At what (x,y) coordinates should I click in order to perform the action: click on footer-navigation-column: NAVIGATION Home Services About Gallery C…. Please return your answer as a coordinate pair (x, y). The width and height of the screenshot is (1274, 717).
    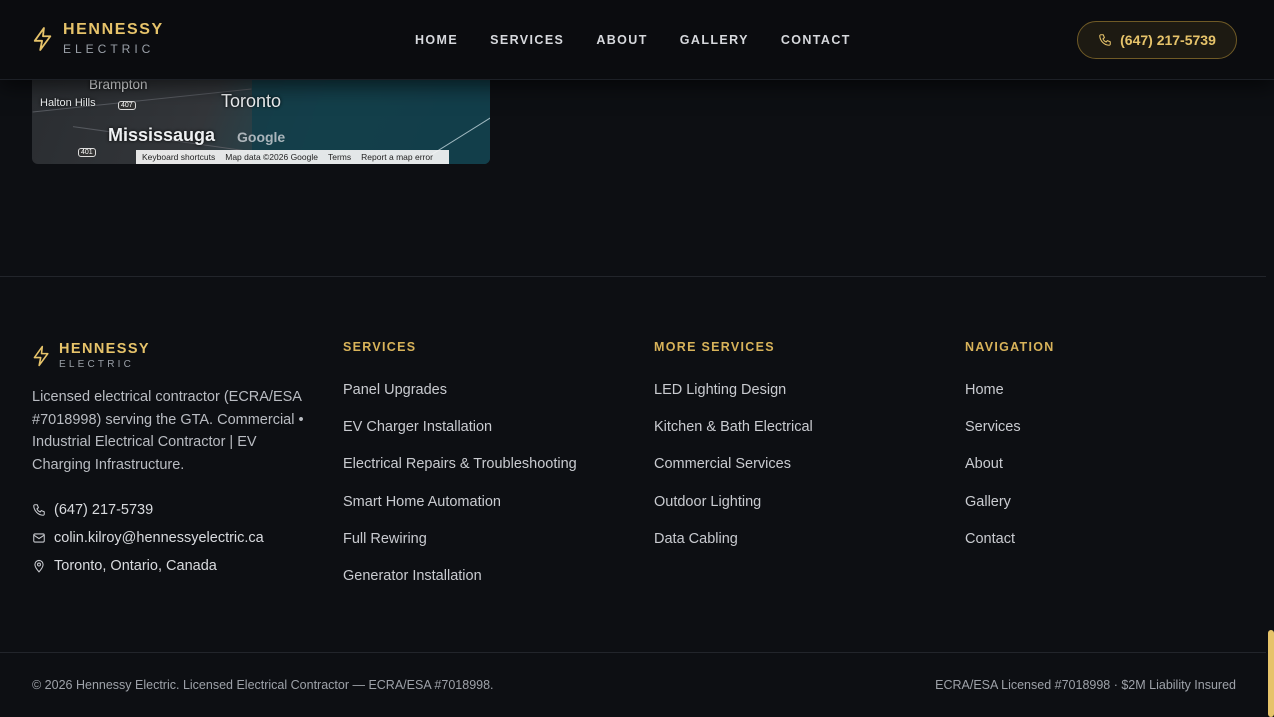
    Looking at the image, I should click on (1010, 454).